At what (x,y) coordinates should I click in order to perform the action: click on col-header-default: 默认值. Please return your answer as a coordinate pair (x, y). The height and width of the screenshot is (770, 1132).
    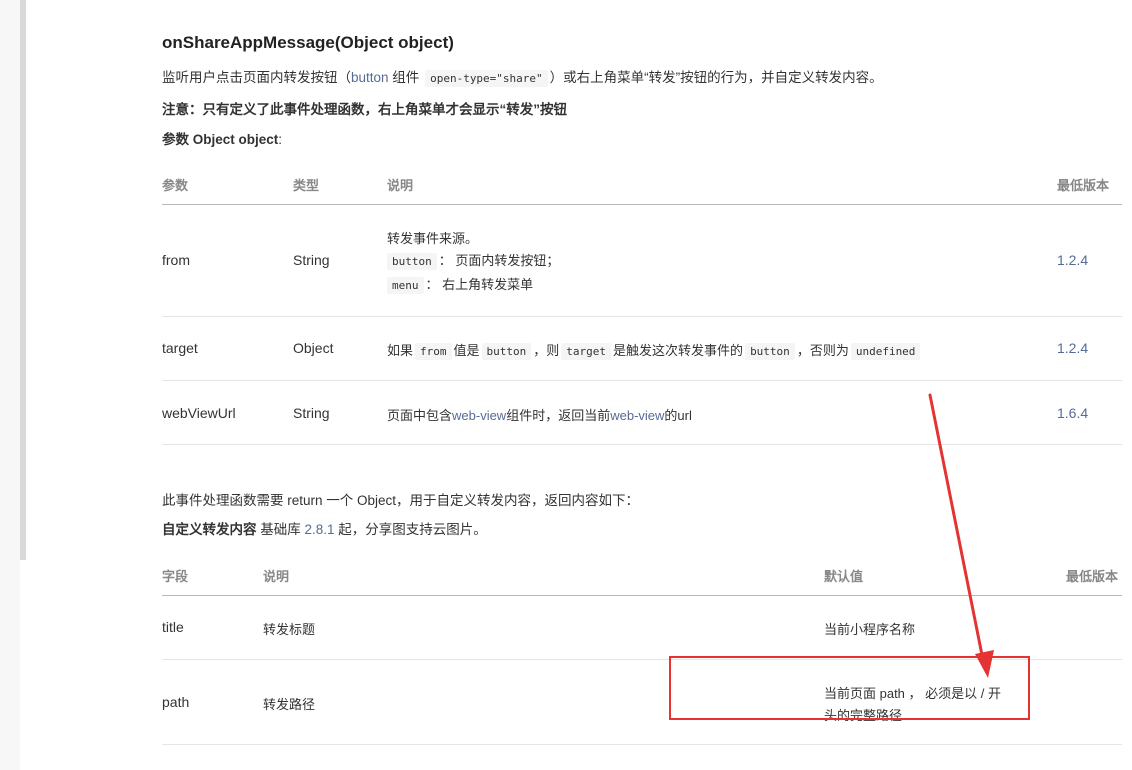
    Looking at the image, I should click on (844, 576).